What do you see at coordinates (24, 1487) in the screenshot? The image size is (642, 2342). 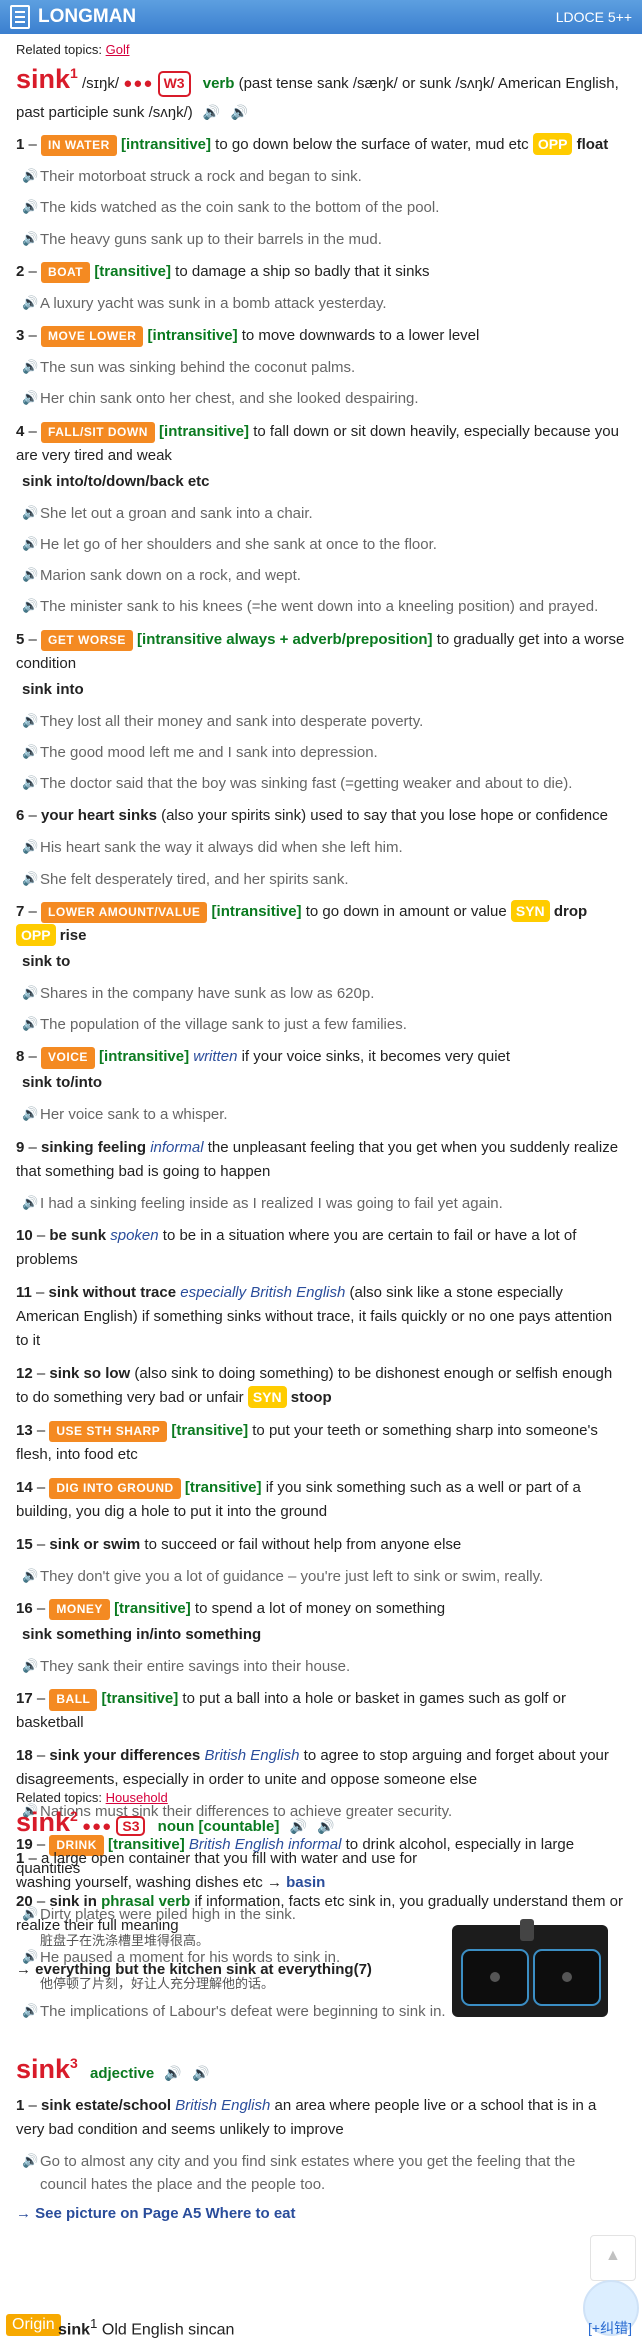 I see `sense-number: 14` at bounding box center [24, 1487].